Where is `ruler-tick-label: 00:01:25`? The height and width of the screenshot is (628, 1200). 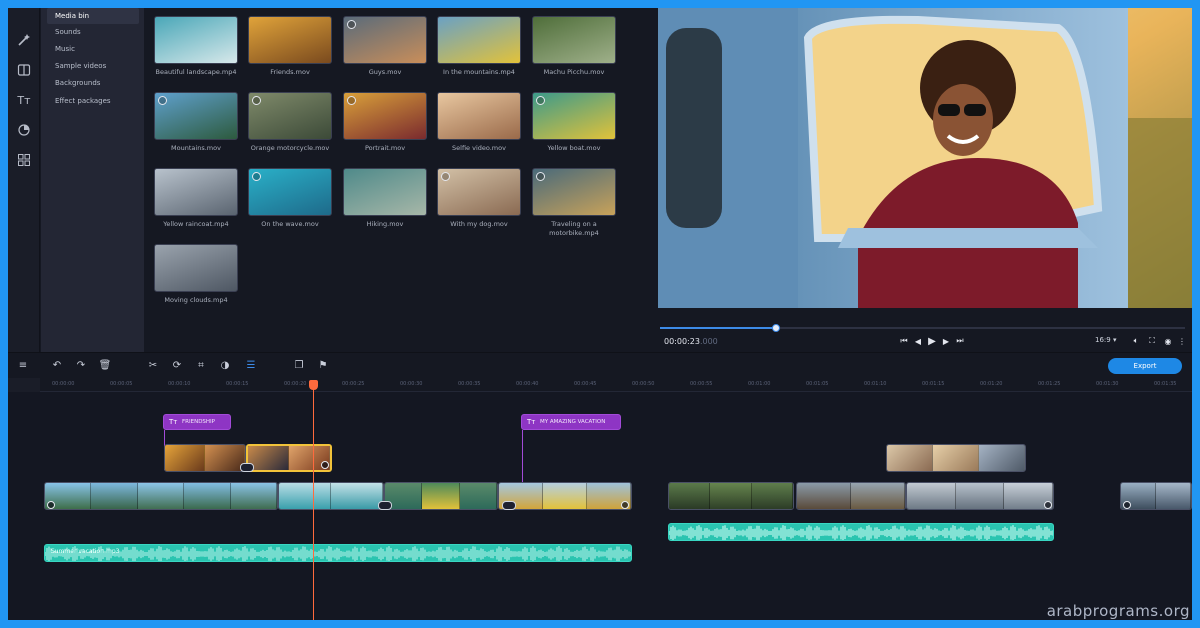 ruler-tick-label: 00:01:25 is located at coordinates (1049, 384).